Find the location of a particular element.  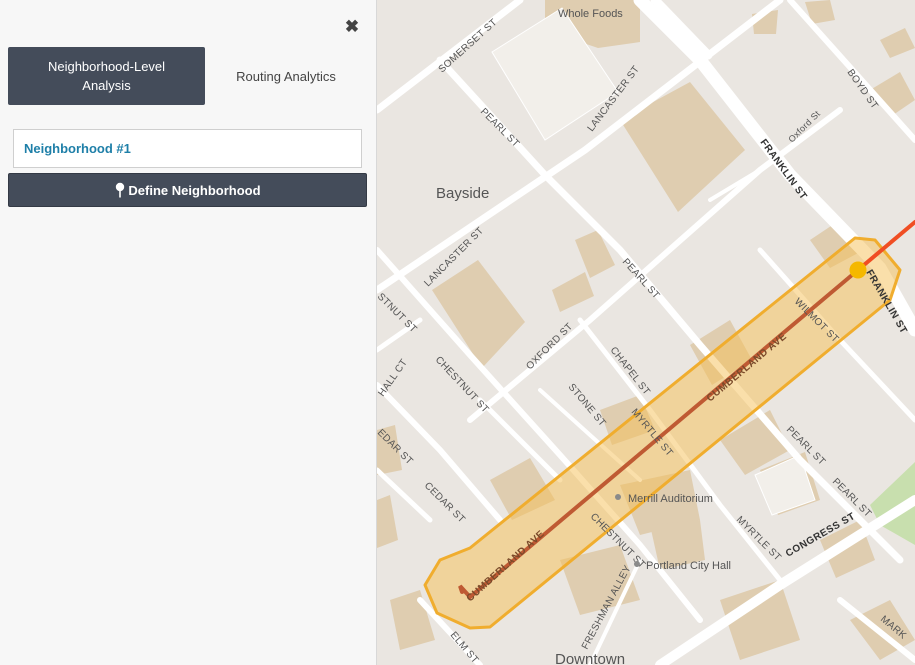

neighborhood-list-item: Neighborhood #1 is located at coordinates (187, 148).